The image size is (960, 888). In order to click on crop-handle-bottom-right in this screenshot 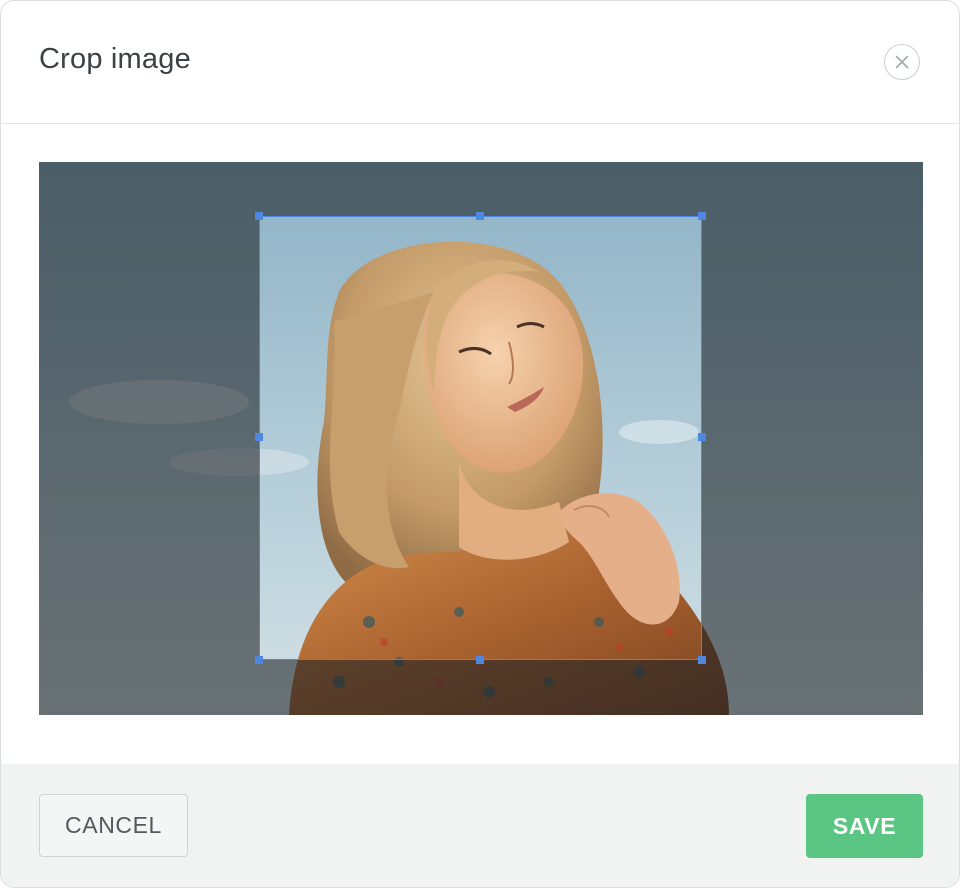, I will do `click(702, 660)`.